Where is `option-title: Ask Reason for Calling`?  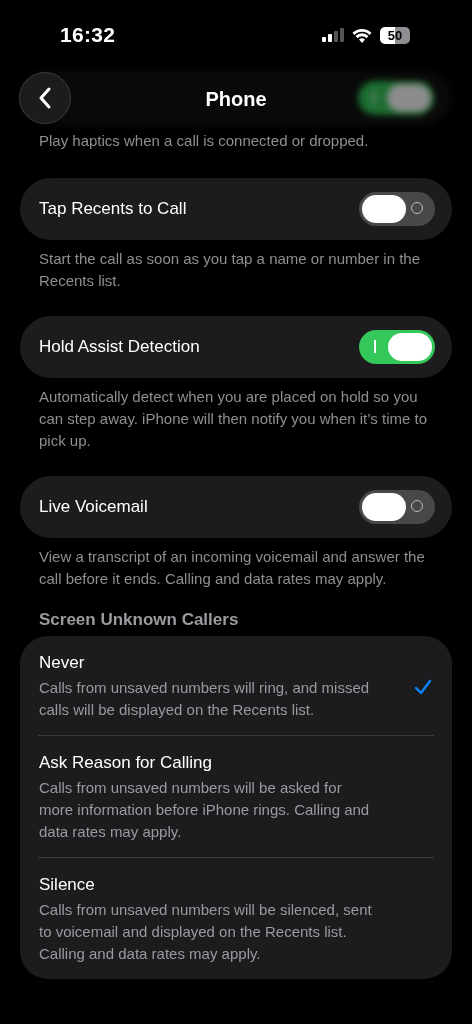 option-title: Ask Reason for Calling is located at coordinates (126, 763).